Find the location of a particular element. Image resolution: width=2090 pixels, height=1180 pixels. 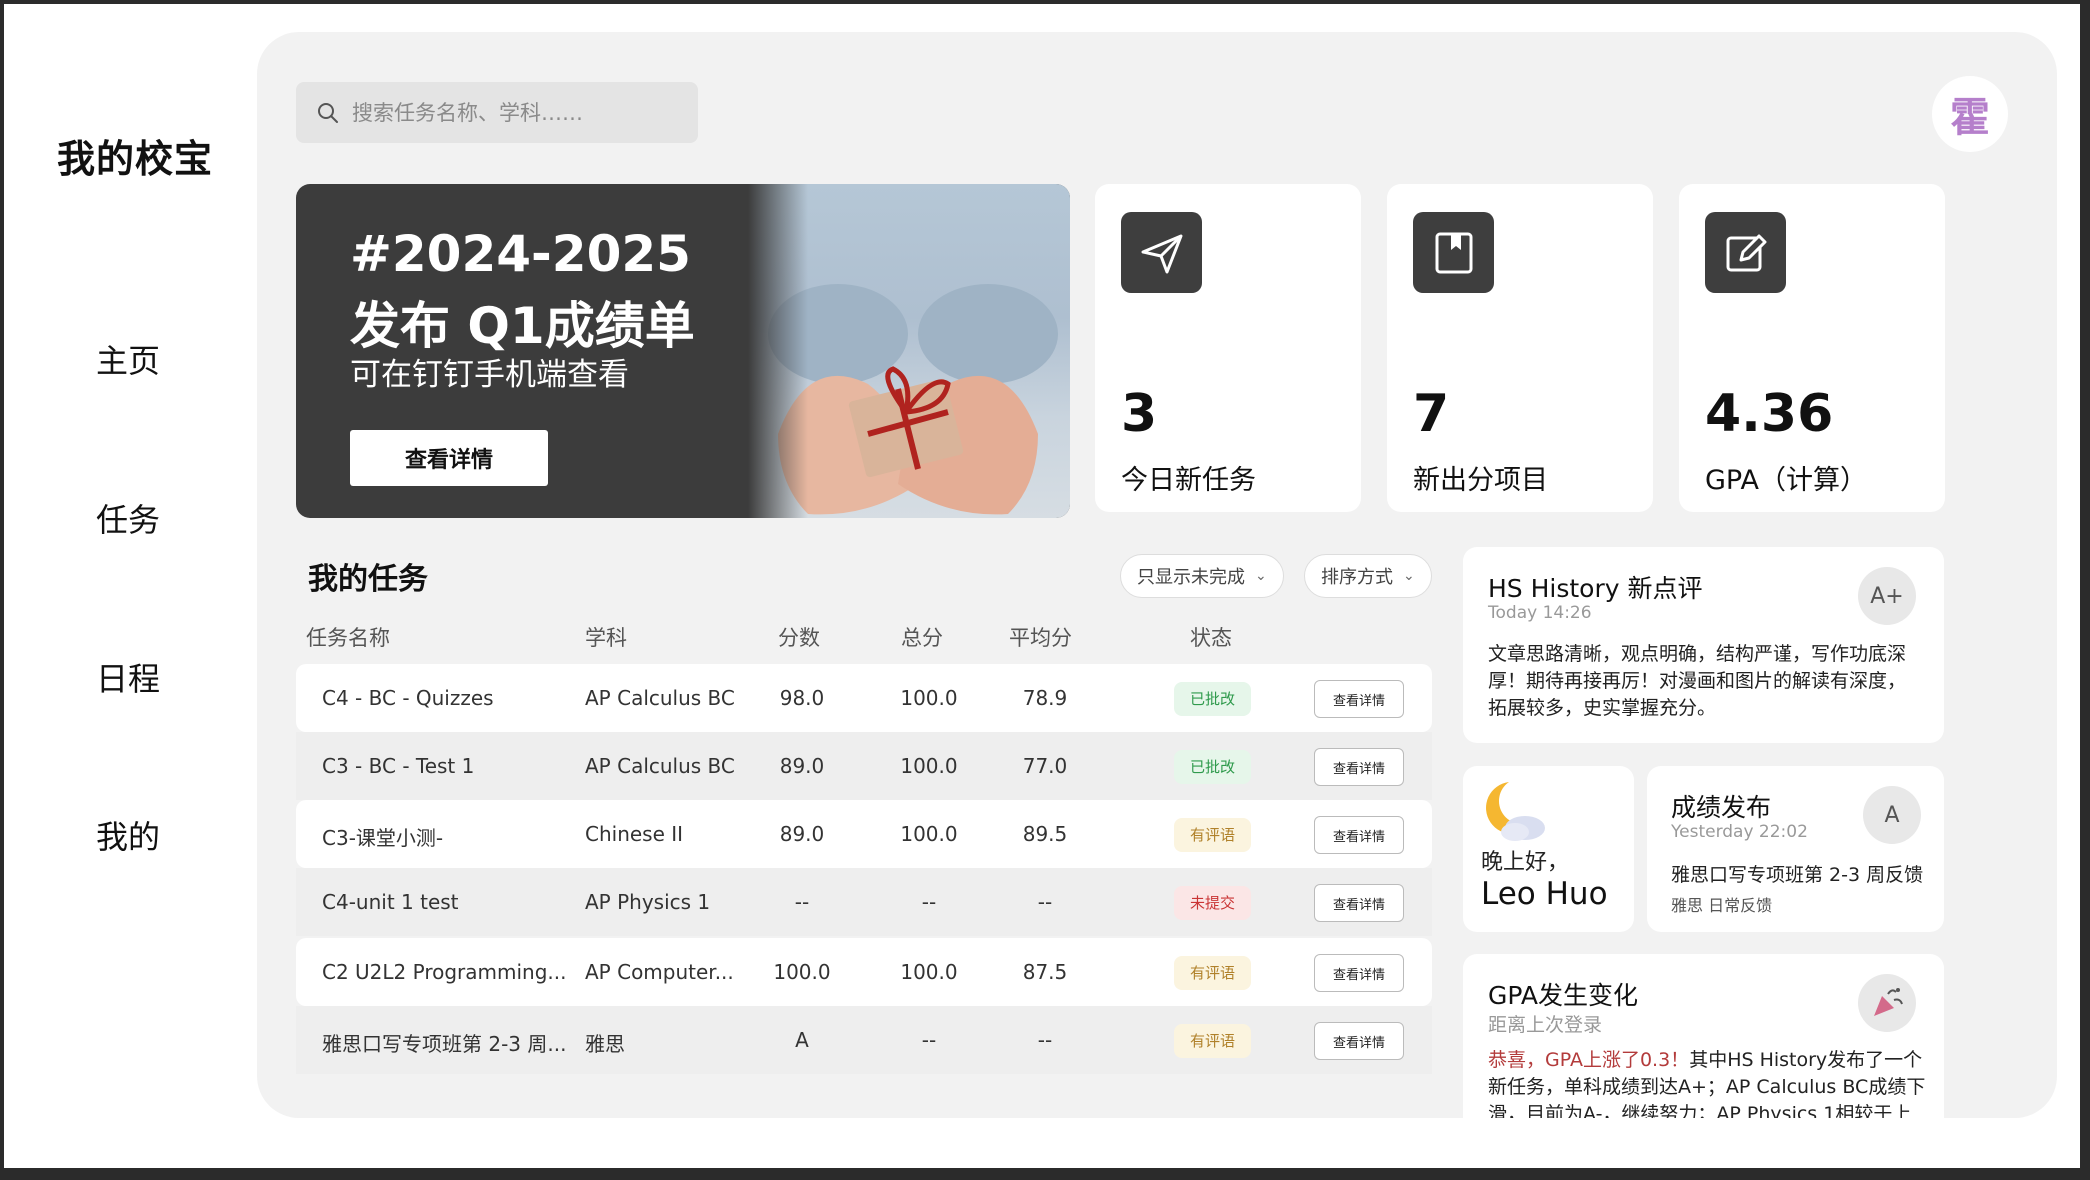

stat-label: GPA（计算） is located at coordinates (1786, 480).